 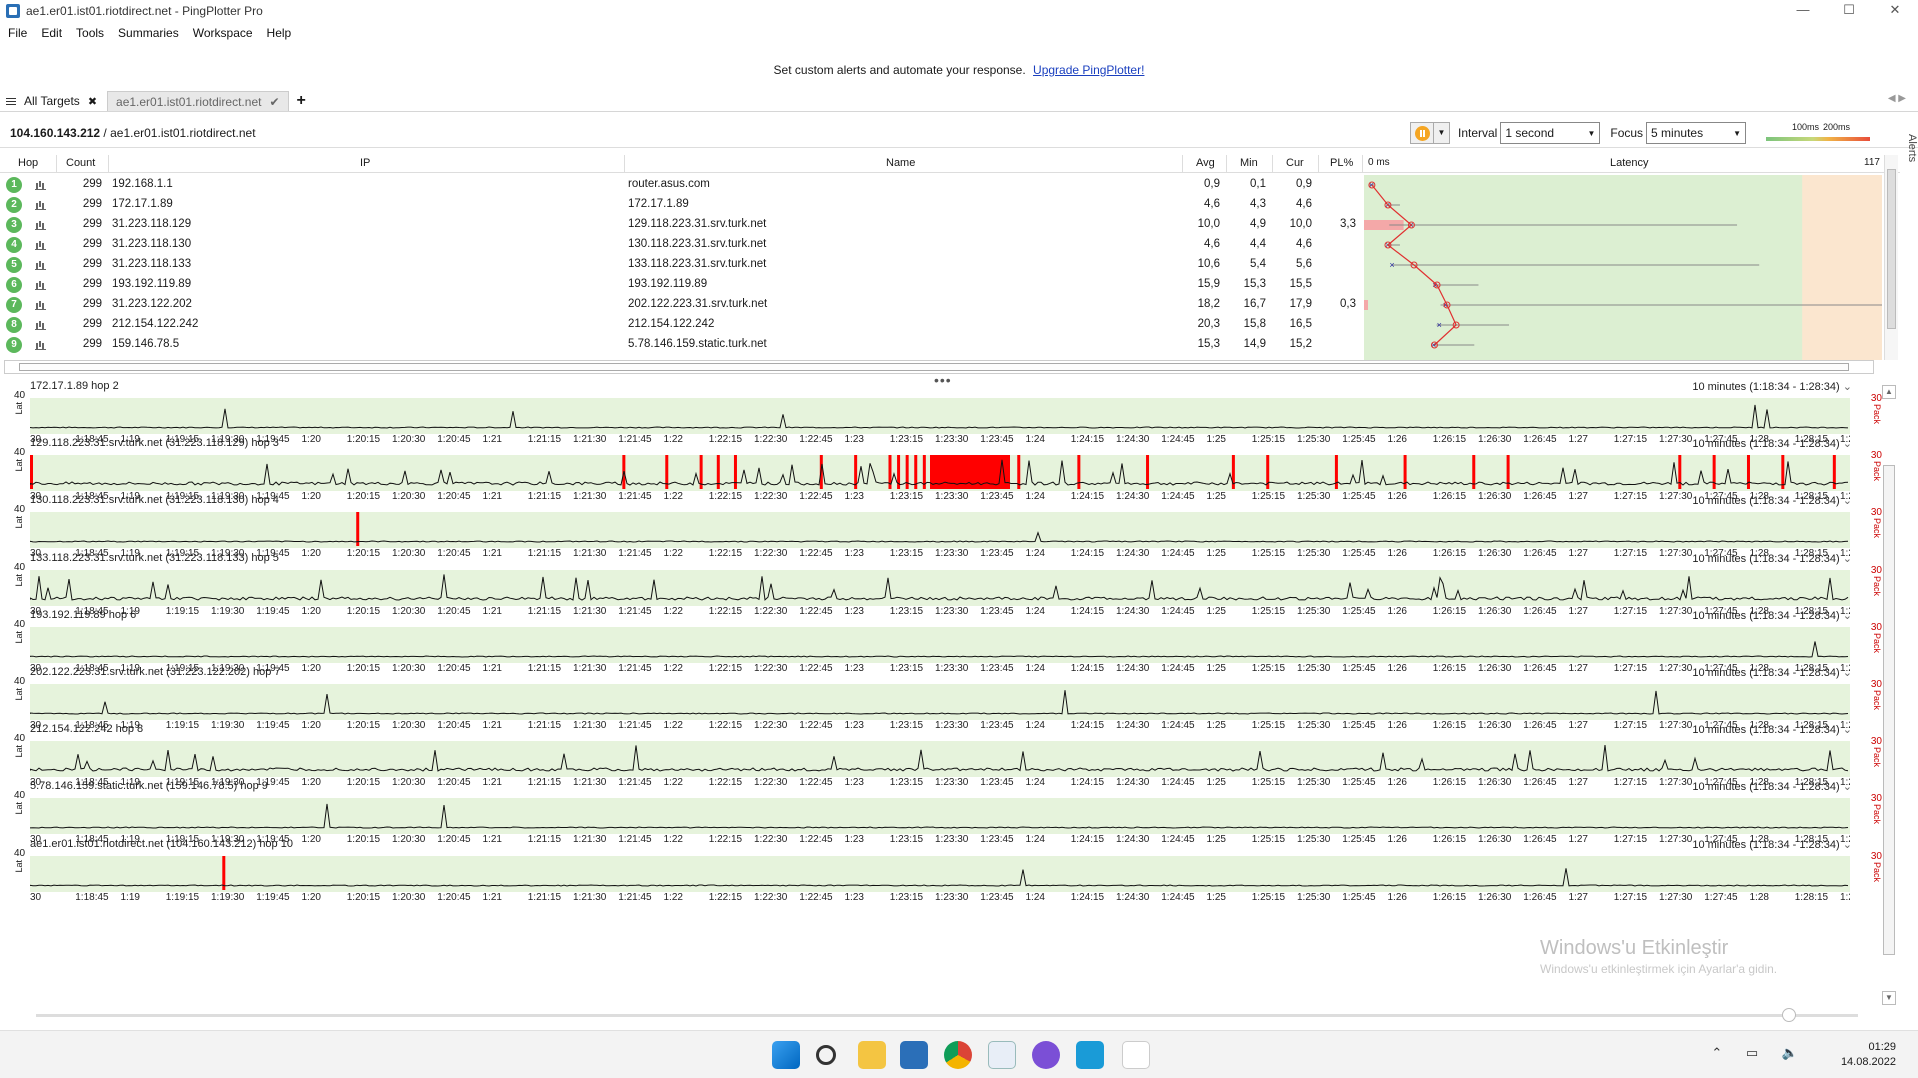 I want to click on time-tick-label: 1:22:15, so click(x=725, y=897).